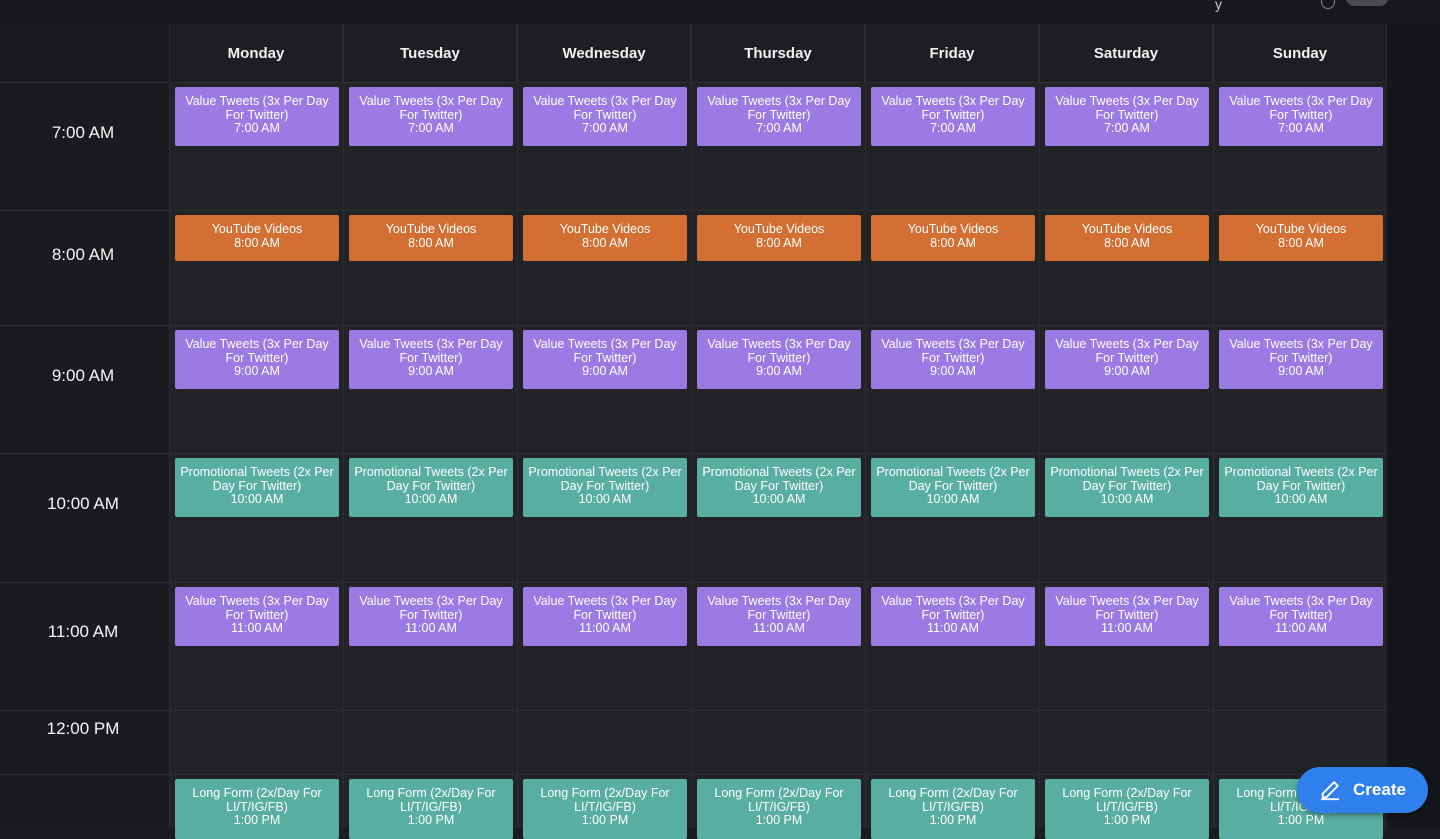 The image size is (1440, 839). Describe the element at coordinates (1413, 426) in the screenshot. I see `right-side-panel` at that location.